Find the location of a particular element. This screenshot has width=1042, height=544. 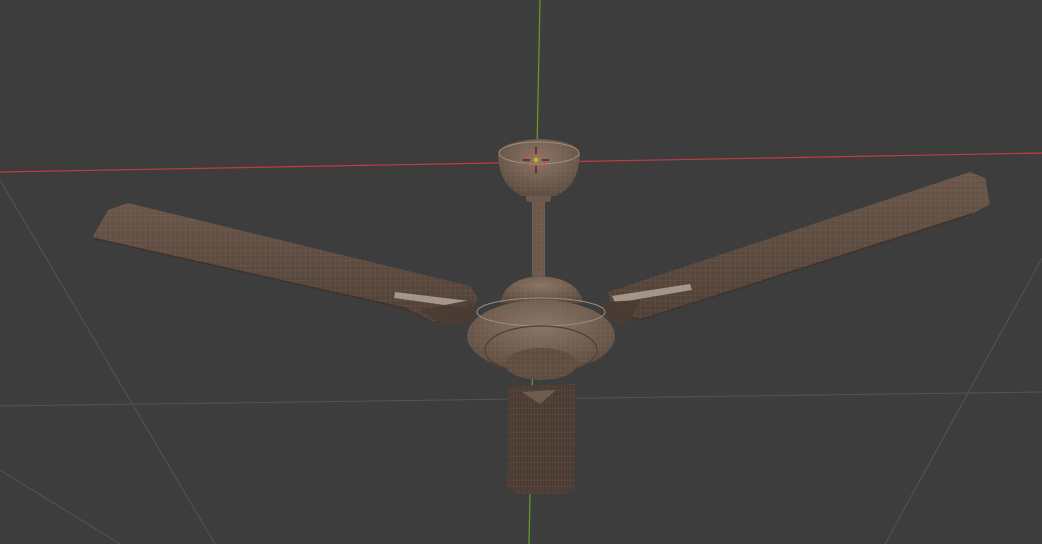

origin-point is located at coordinates (536, 160).